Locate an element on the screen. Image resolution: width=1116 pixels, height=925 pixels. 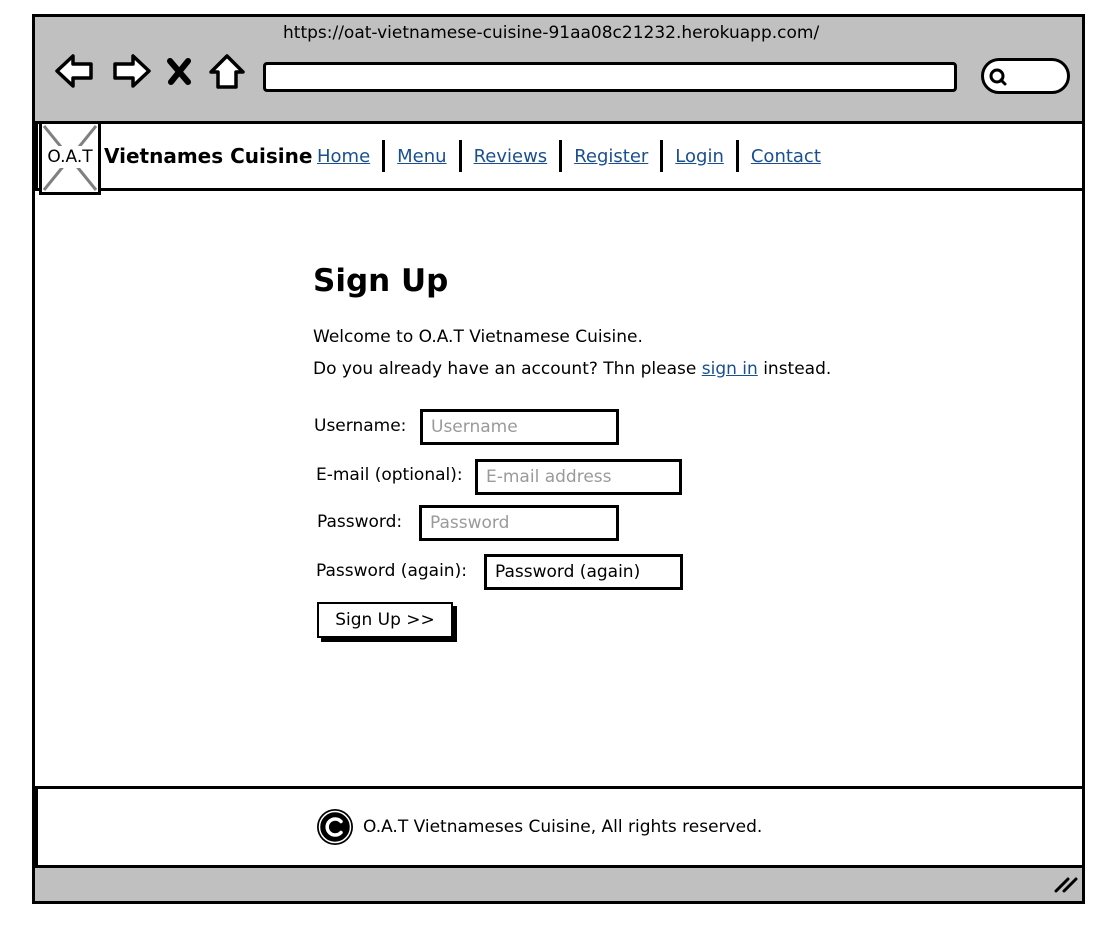
username-label: Username: is located at coordinates (360, 426).